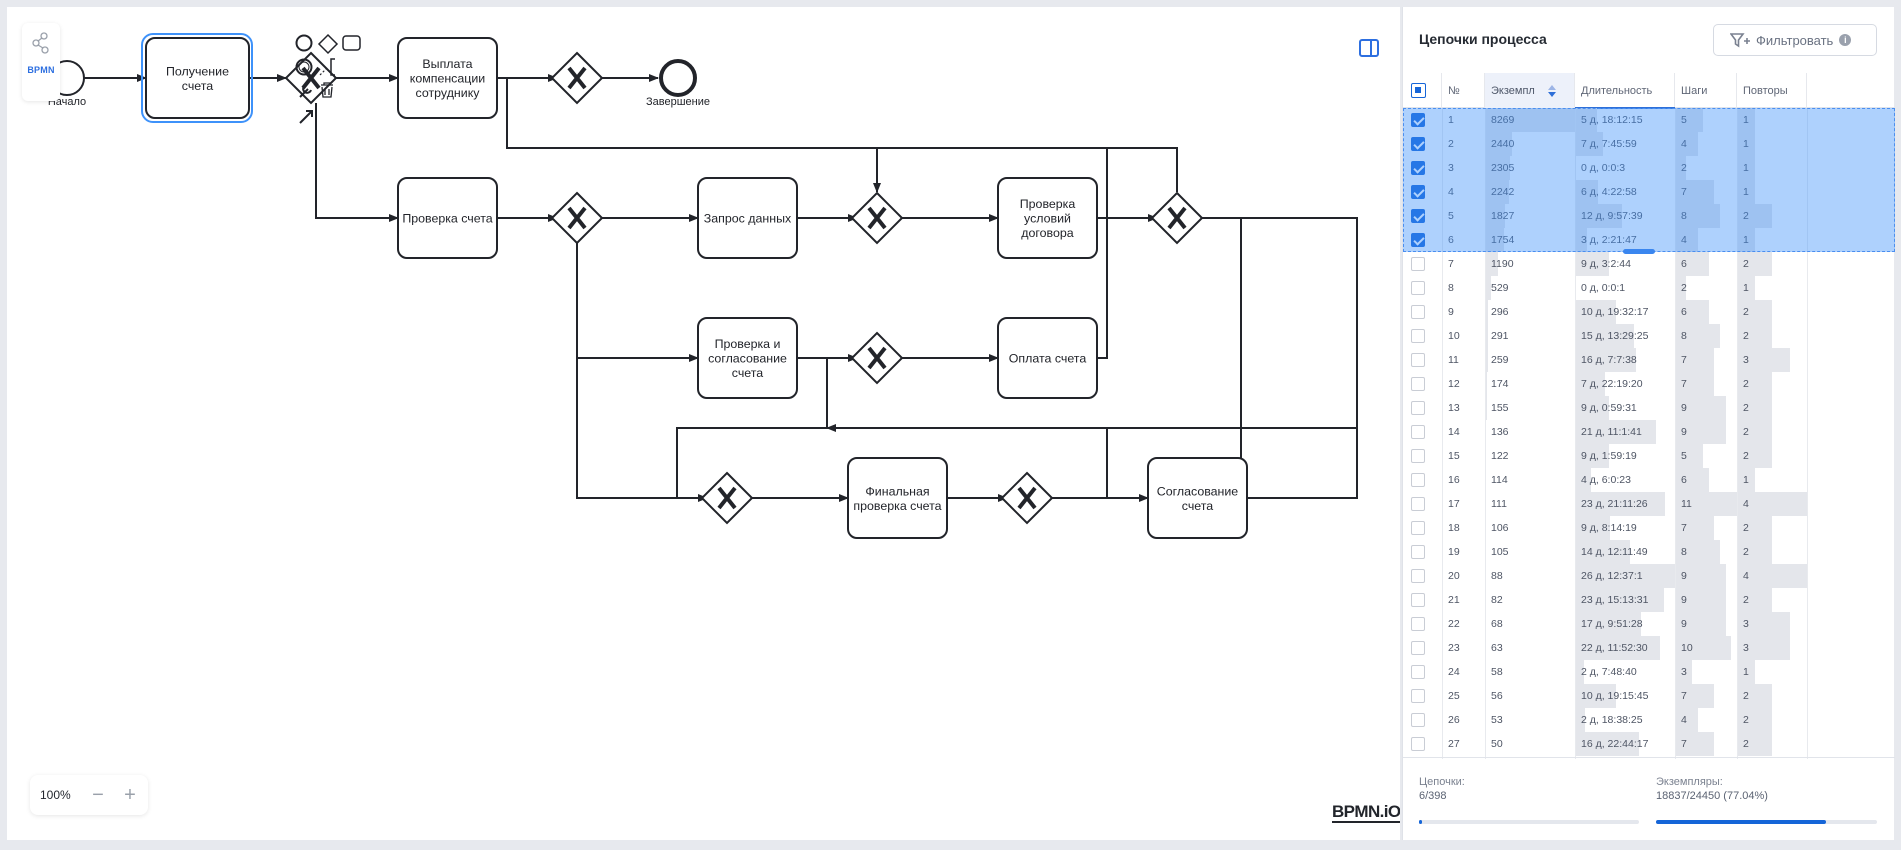 The height and width of the screenshot is (850, 1901). Describe the element at coordinates (678, 78) in the screenshot. I see `end-event` at that location.